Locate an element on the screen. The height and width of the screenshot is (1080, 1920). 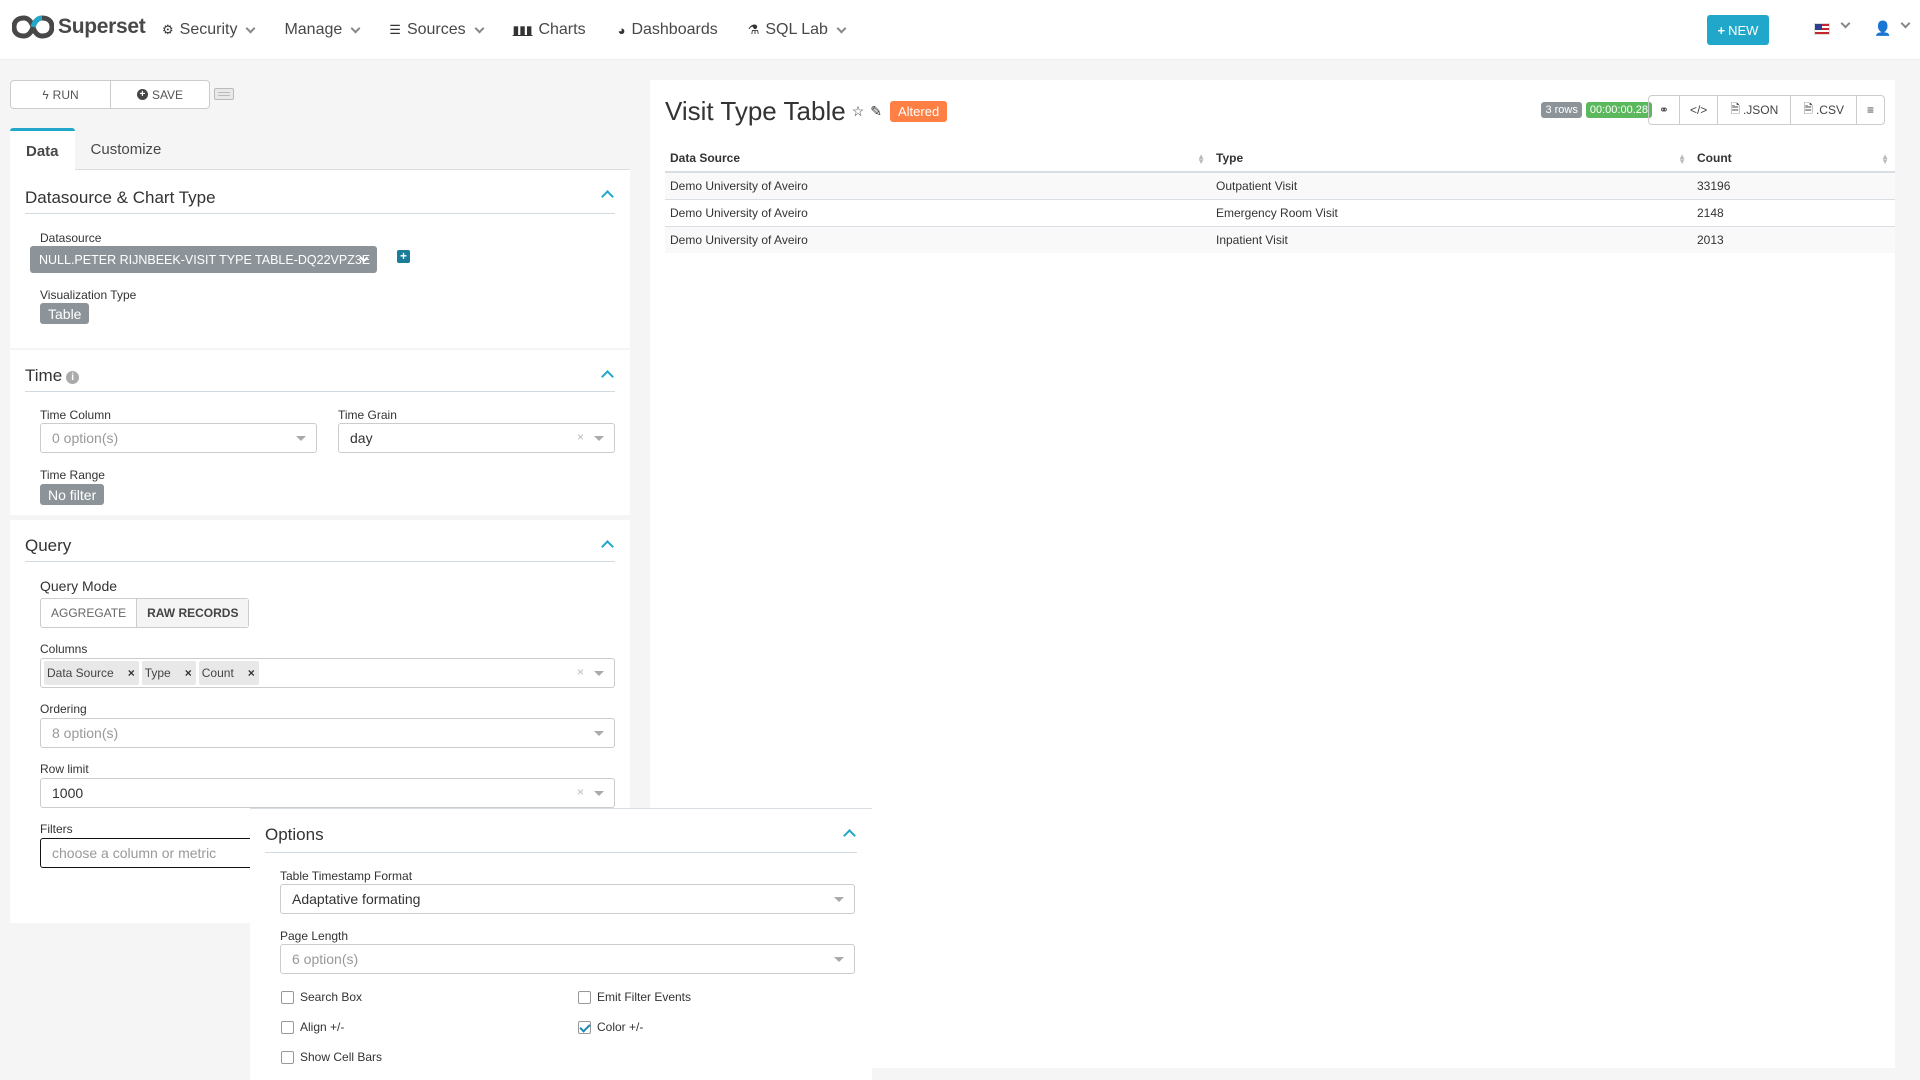
search-box-checkbox: Search Box is located at coordinates (321, 997).